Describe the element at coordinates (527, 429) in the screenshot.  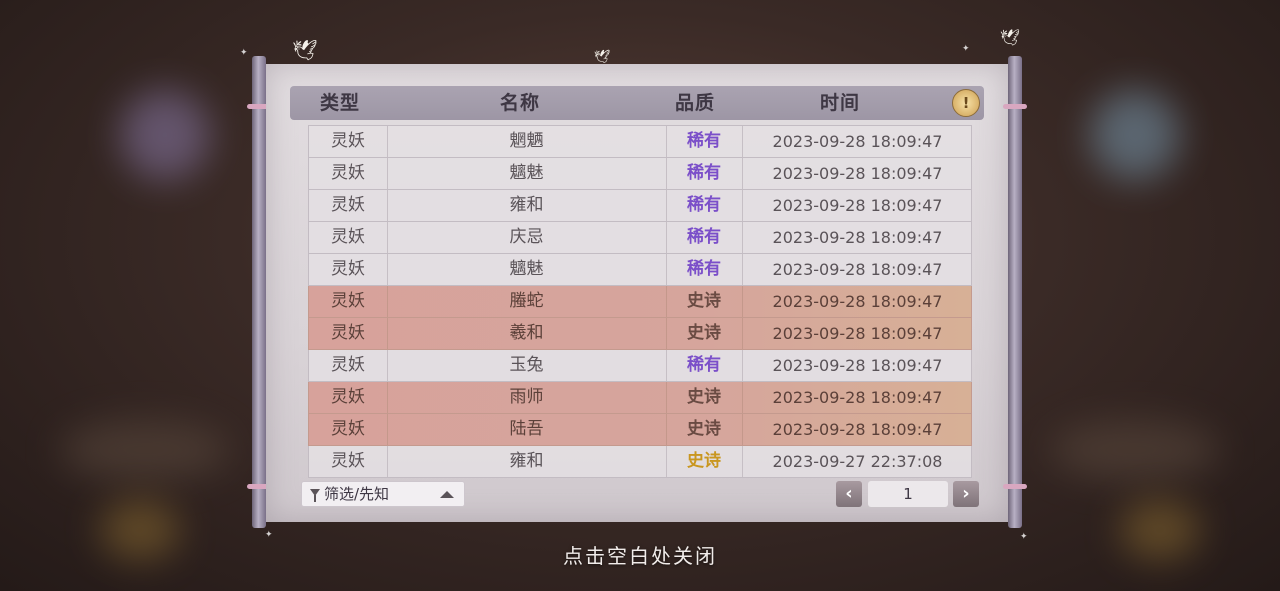
I see `cell-name: 陆吾` at that location.